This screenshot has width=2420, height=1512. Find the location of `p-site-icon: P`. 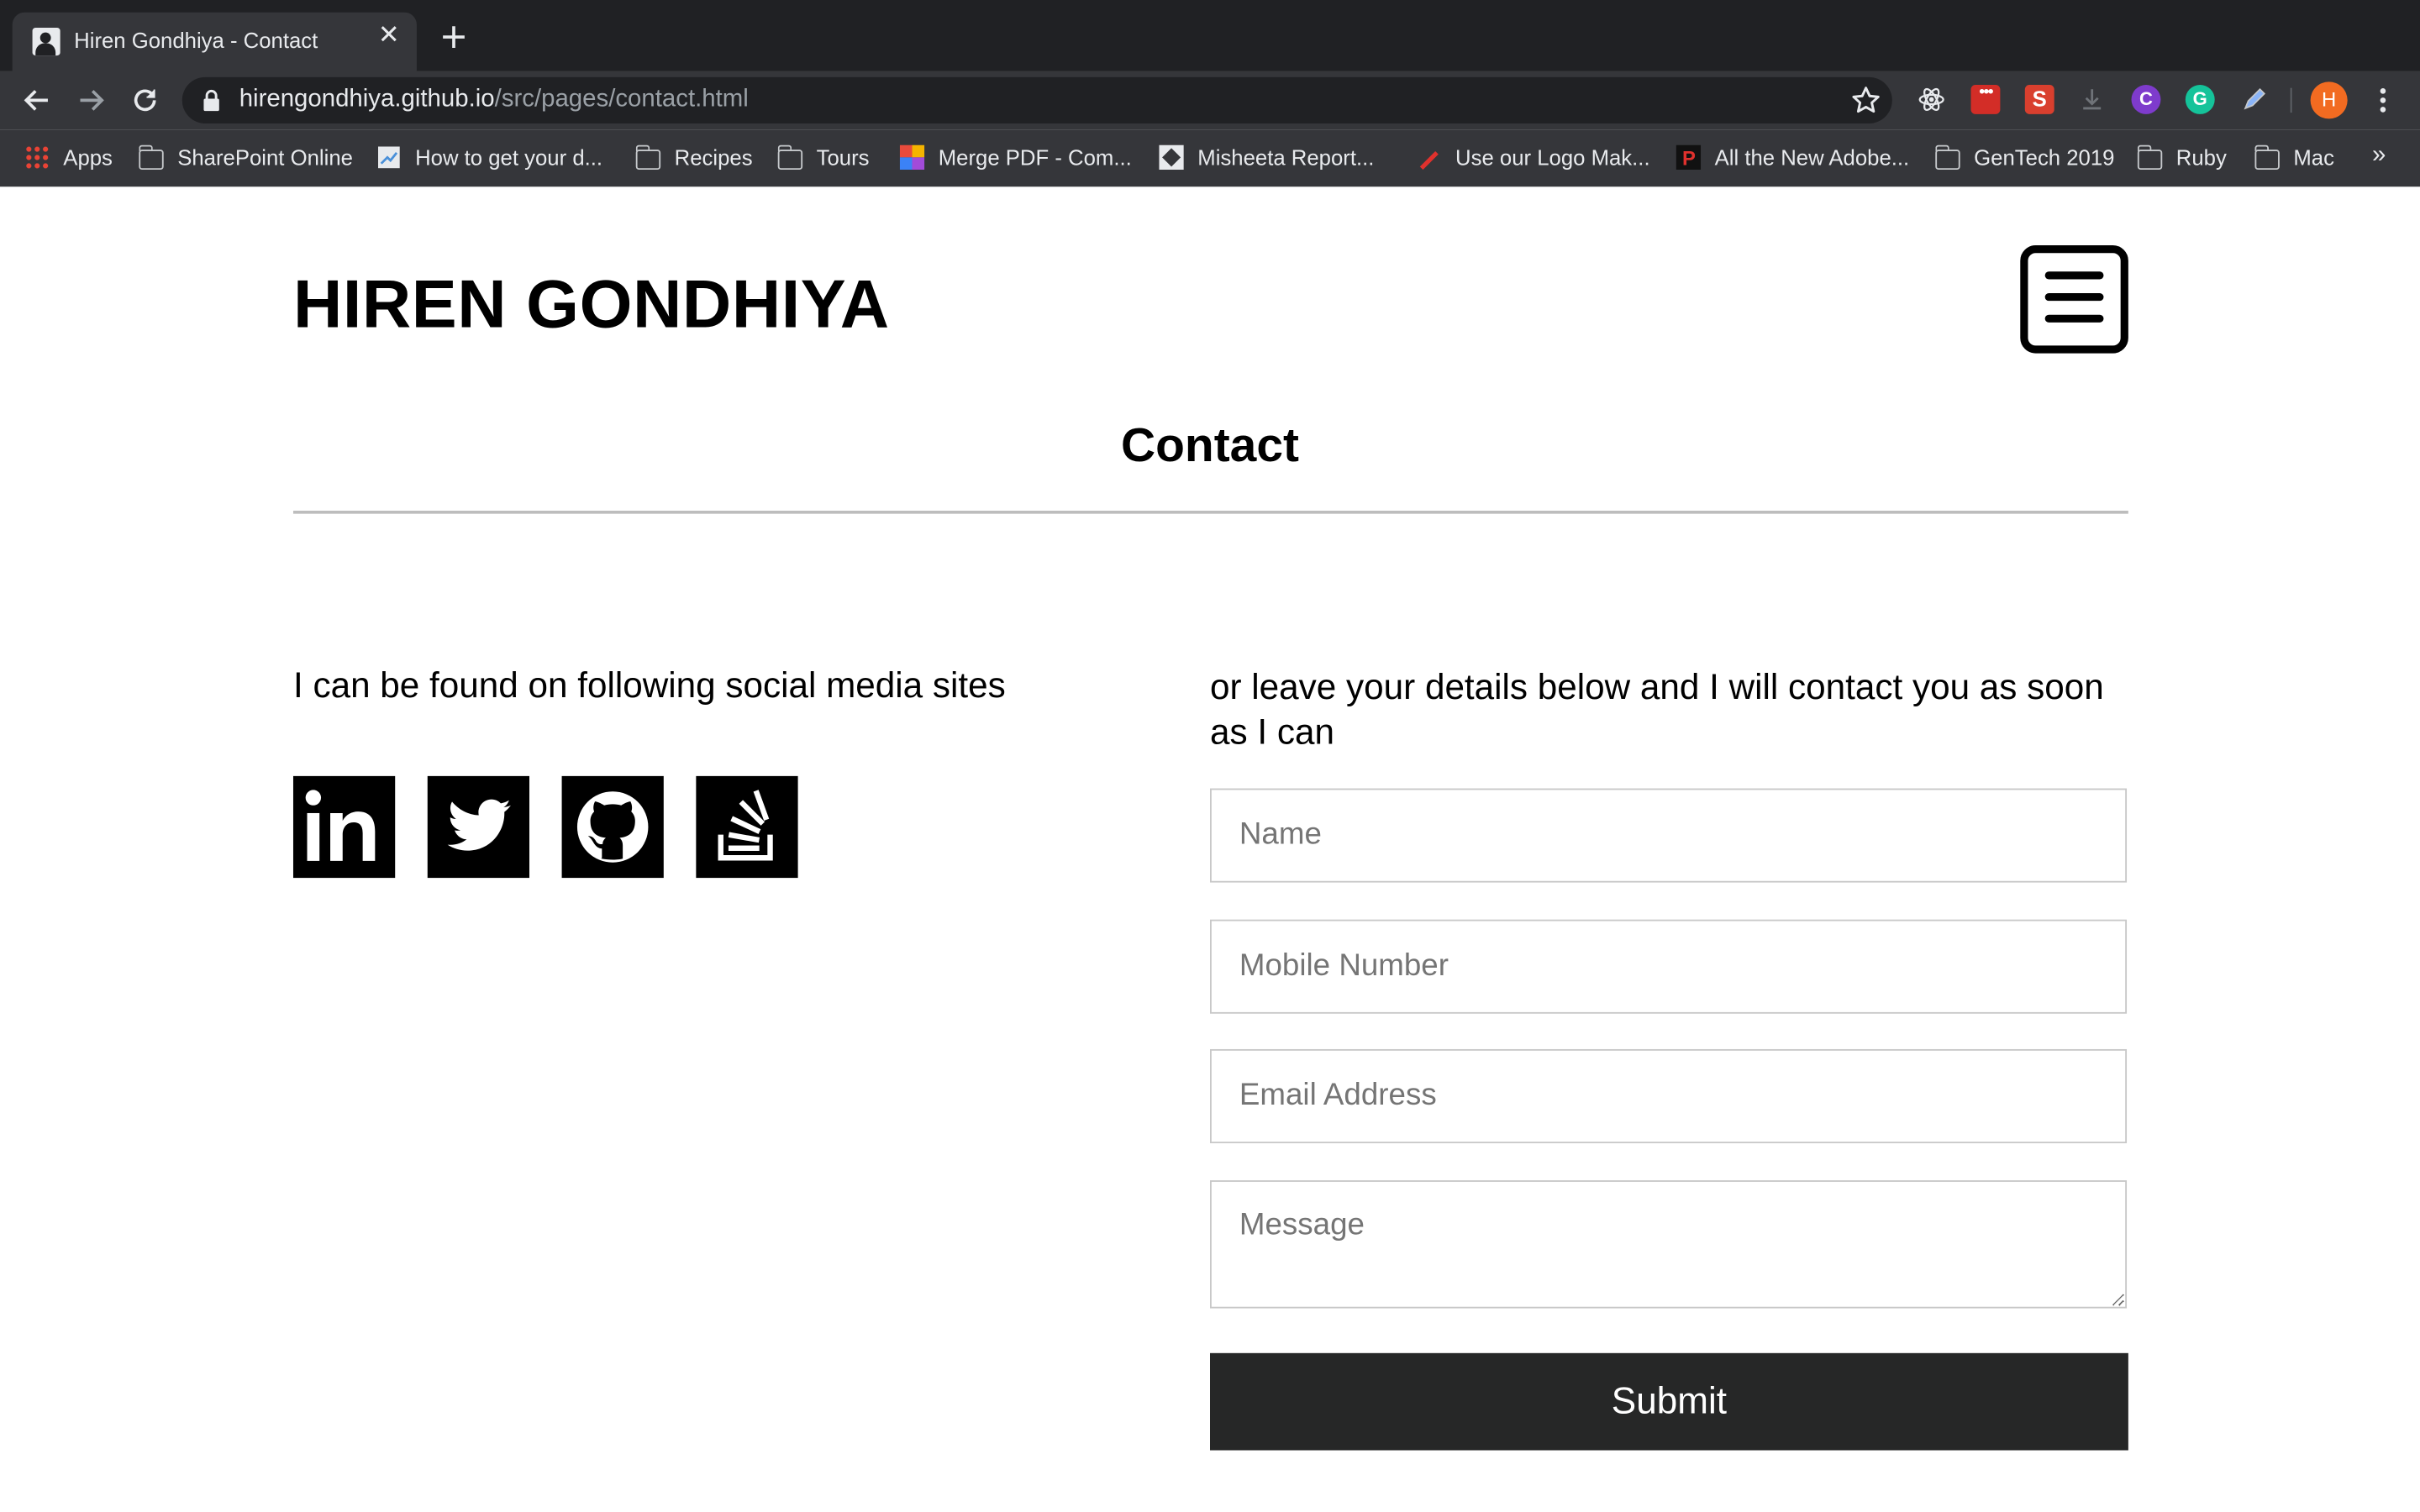

p-site-icon: P is located at coordinates (1689, 157).